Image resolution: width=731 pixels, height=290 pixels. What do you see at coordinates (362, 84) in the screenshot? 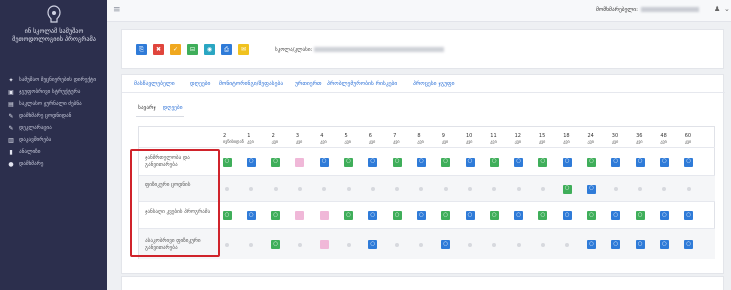
I see `tab-risks: პრობლემურობის რისკები` at bounding box center [362, 84].